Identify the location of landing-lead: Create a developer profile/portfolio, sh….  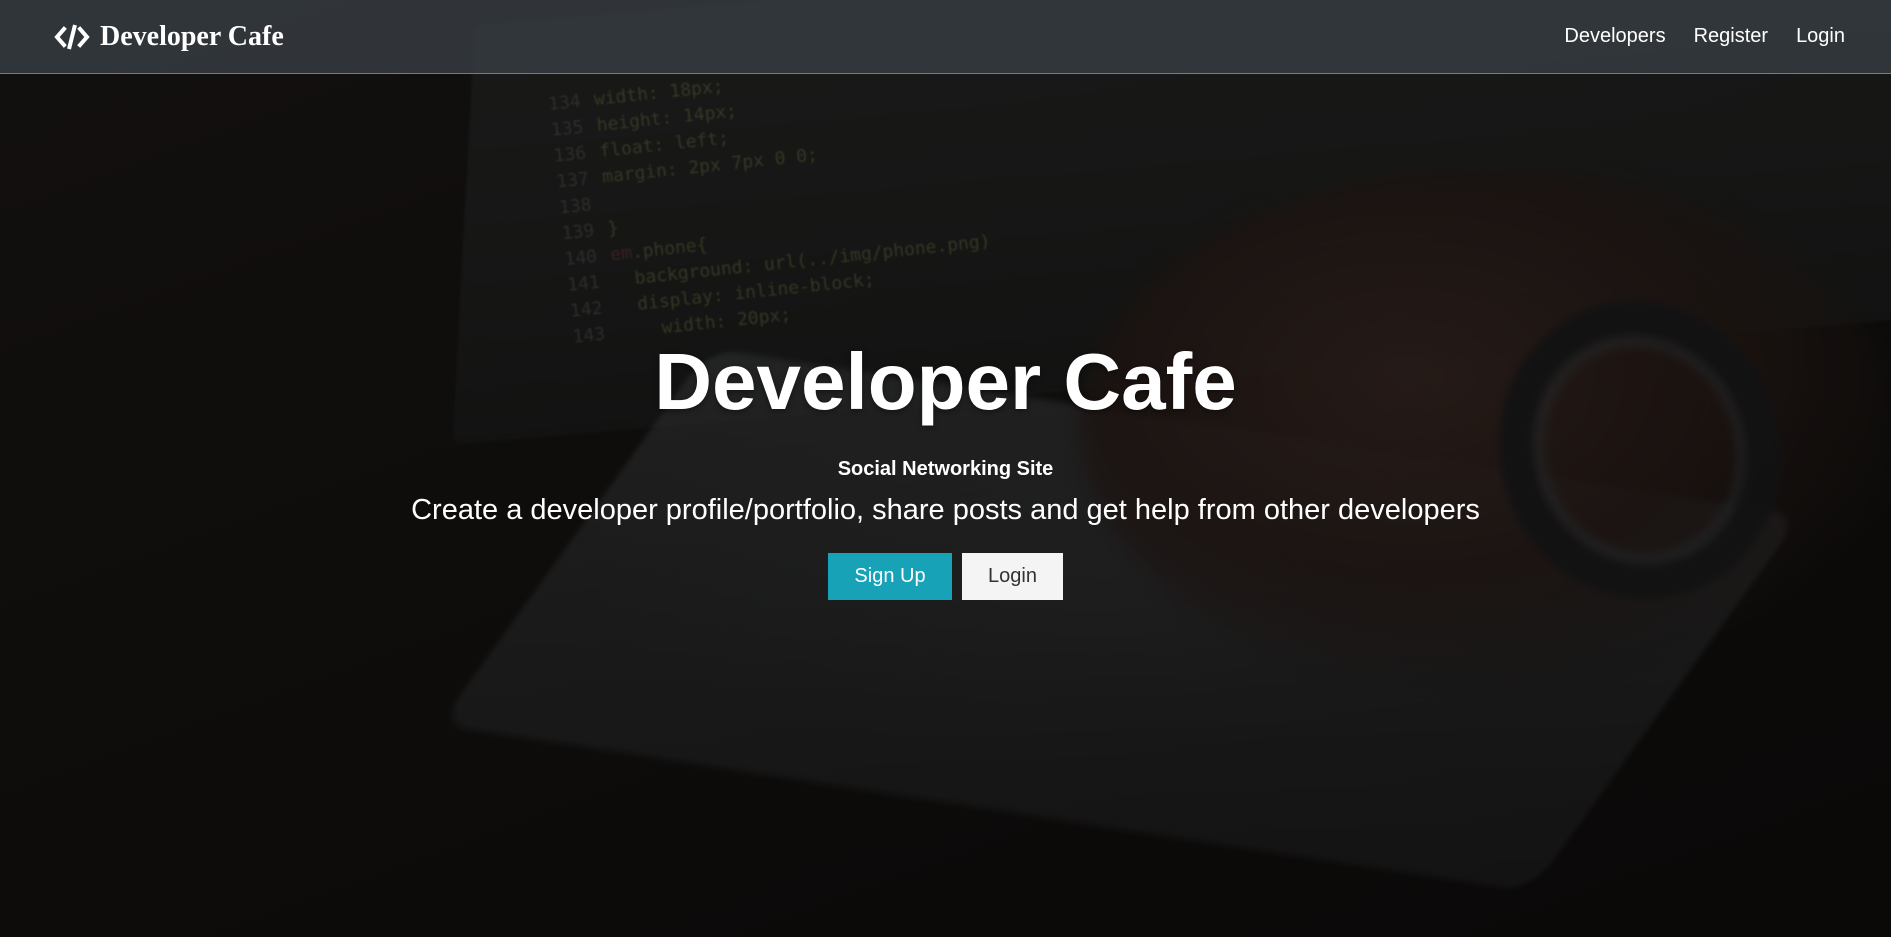
(945, 510).